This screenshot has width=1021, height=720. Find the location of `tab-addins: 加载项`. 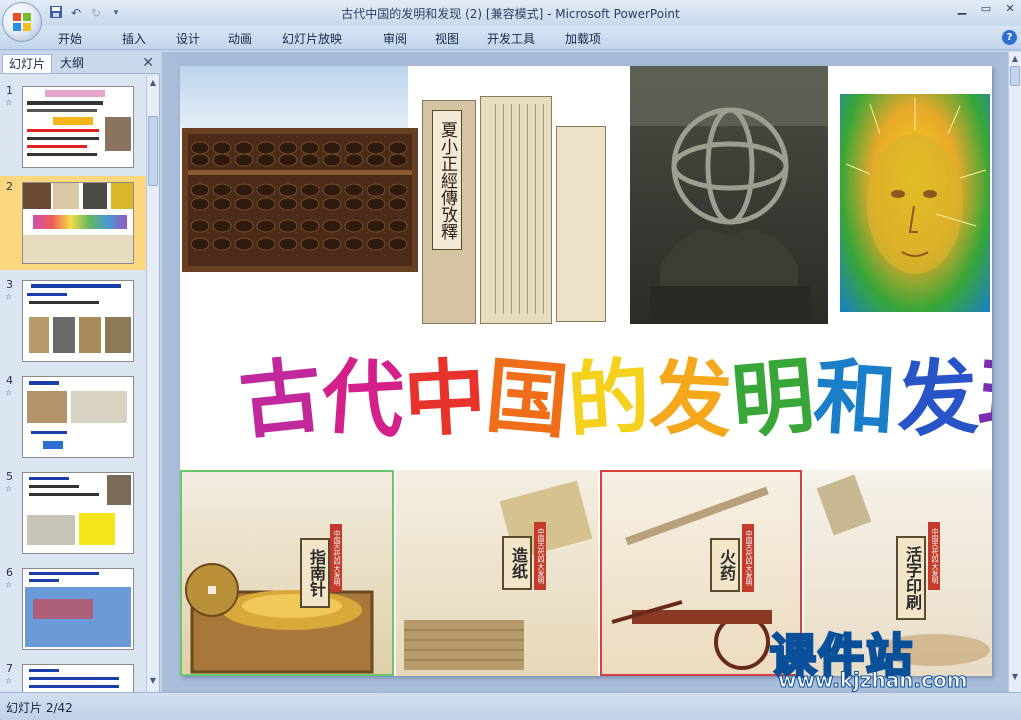

tab-addins: 加载项 is located at coordinates (595, 38).